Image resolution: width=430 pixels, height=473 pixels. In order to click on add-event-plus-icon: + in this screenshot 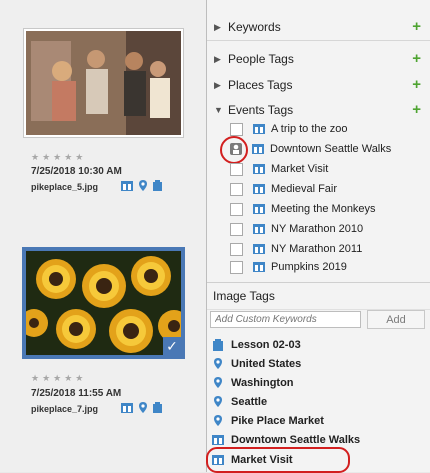, I will do `click(416, 109)`.